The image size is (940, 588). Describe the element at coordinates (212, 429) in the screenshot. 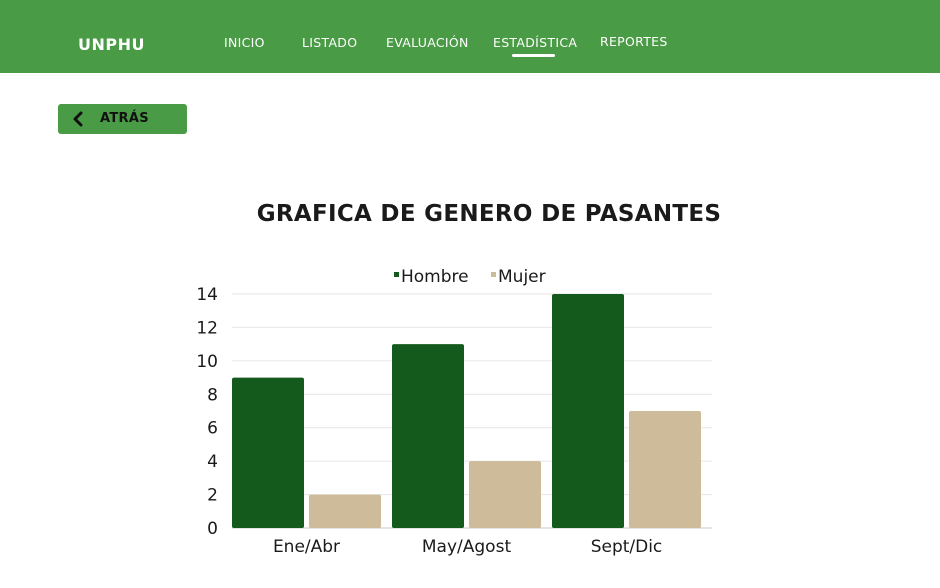

I see `y-tick-label: 6` at that location.